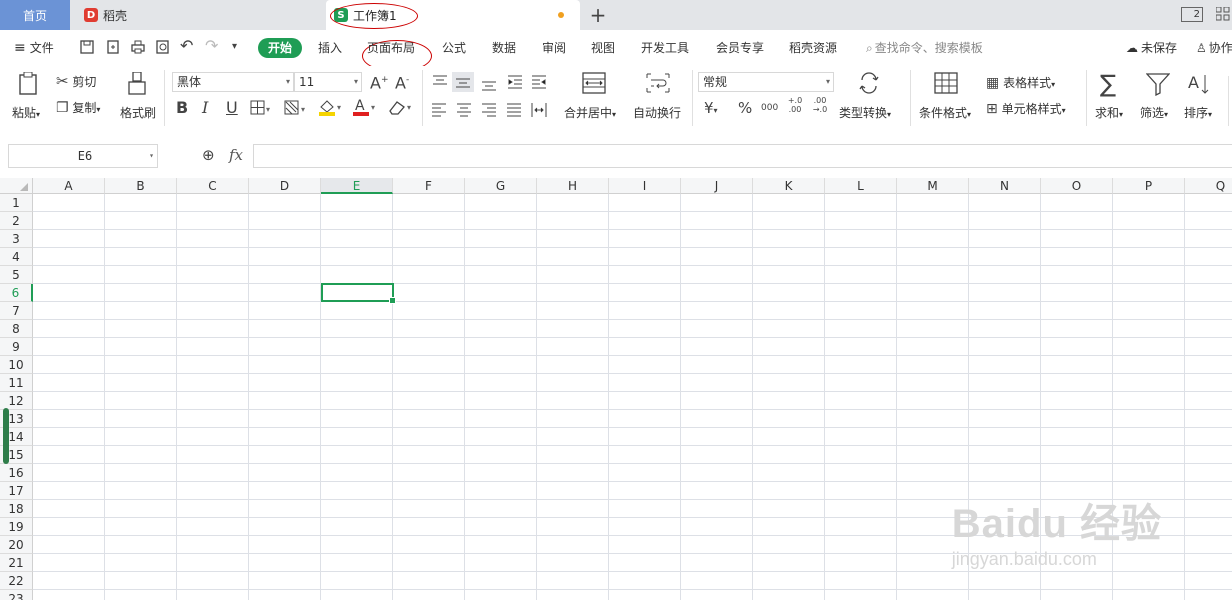  I want to click on percent-icon: %, so click(745, 108).